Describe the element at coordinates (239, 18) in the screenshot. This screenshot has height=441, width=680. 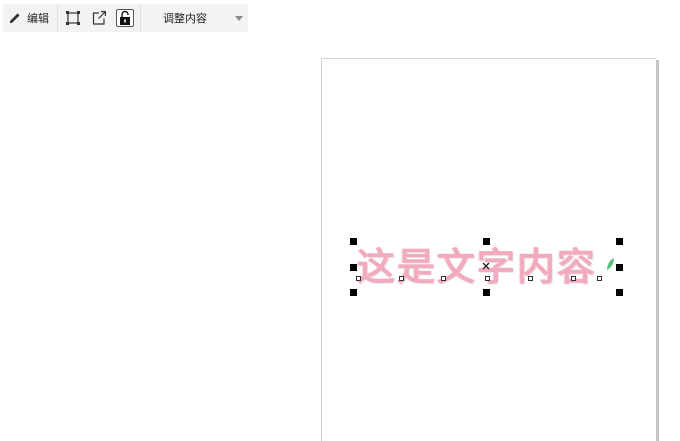
I see `chevron-down-icon` at that location.